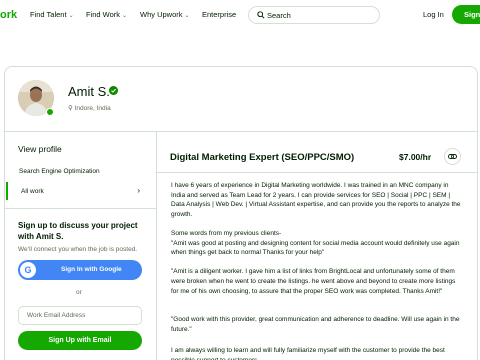  What do you see at coordinates (314, 15) in the screenshot?
I see `search-box: Search` at bounding box center [314, 15].